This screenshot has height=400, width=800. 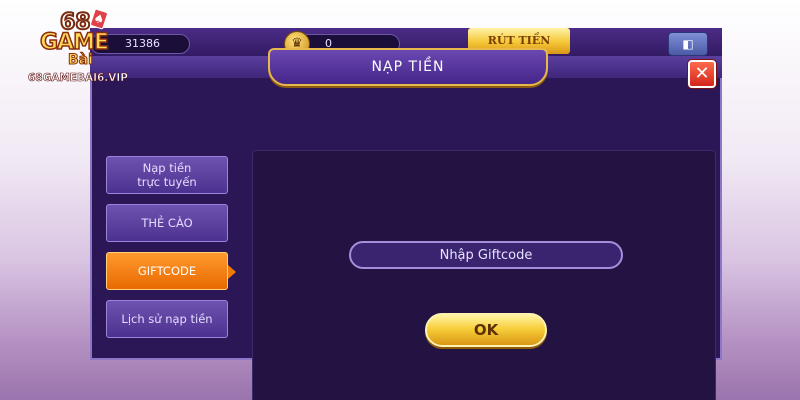 I want to click on logo-url: 68GAMEBAI6.VIP, so click(x=78, y=78).